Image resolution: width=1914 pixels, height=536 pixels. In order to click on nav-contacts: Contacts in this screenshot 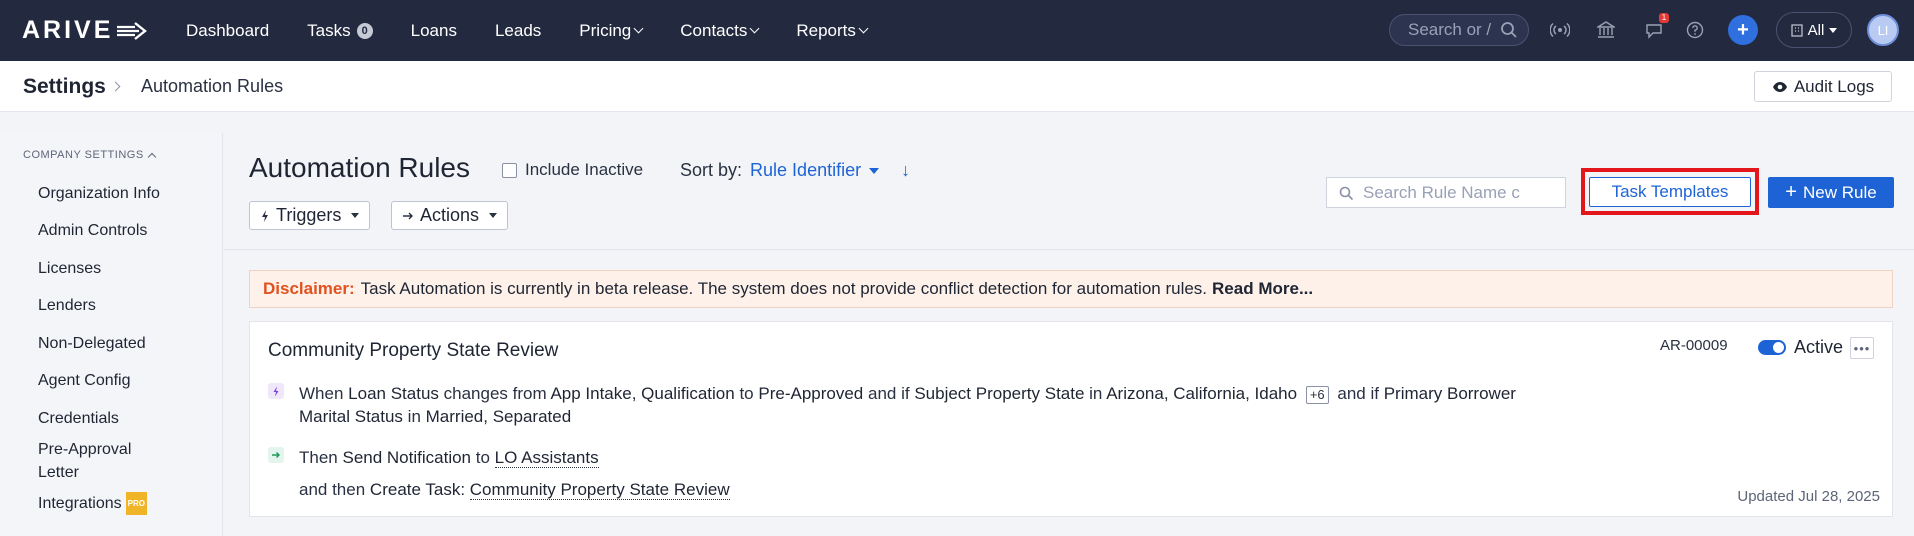, I will do `click(720, 30)`.